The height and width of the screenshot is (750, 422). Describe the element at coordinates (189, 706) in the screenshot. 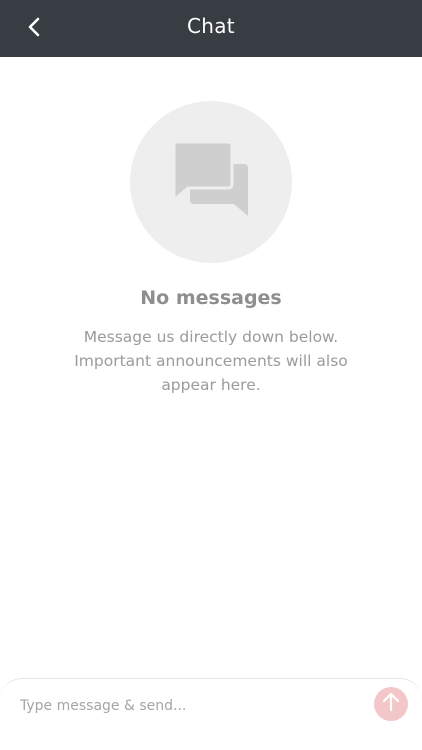

I see `message-input` at that location.